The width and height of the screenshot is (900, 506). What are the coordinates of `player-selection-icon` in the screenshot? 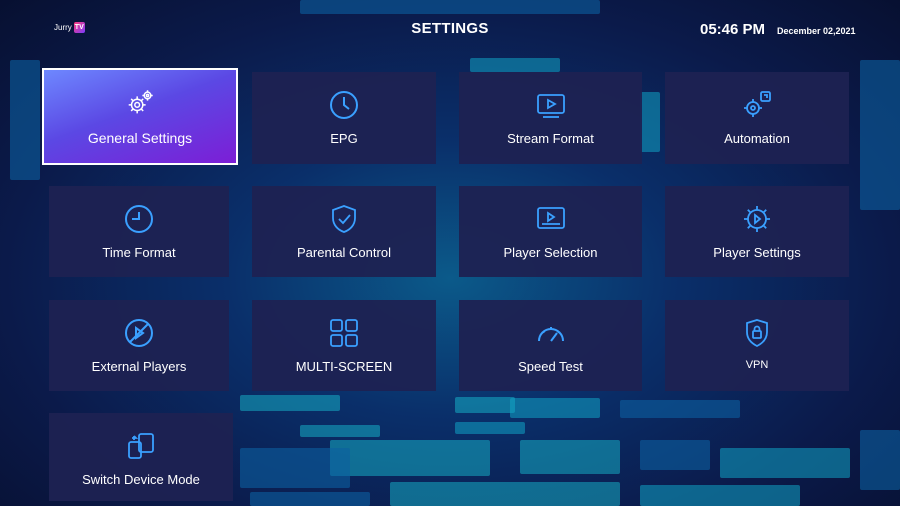 It's located at (551, 219).